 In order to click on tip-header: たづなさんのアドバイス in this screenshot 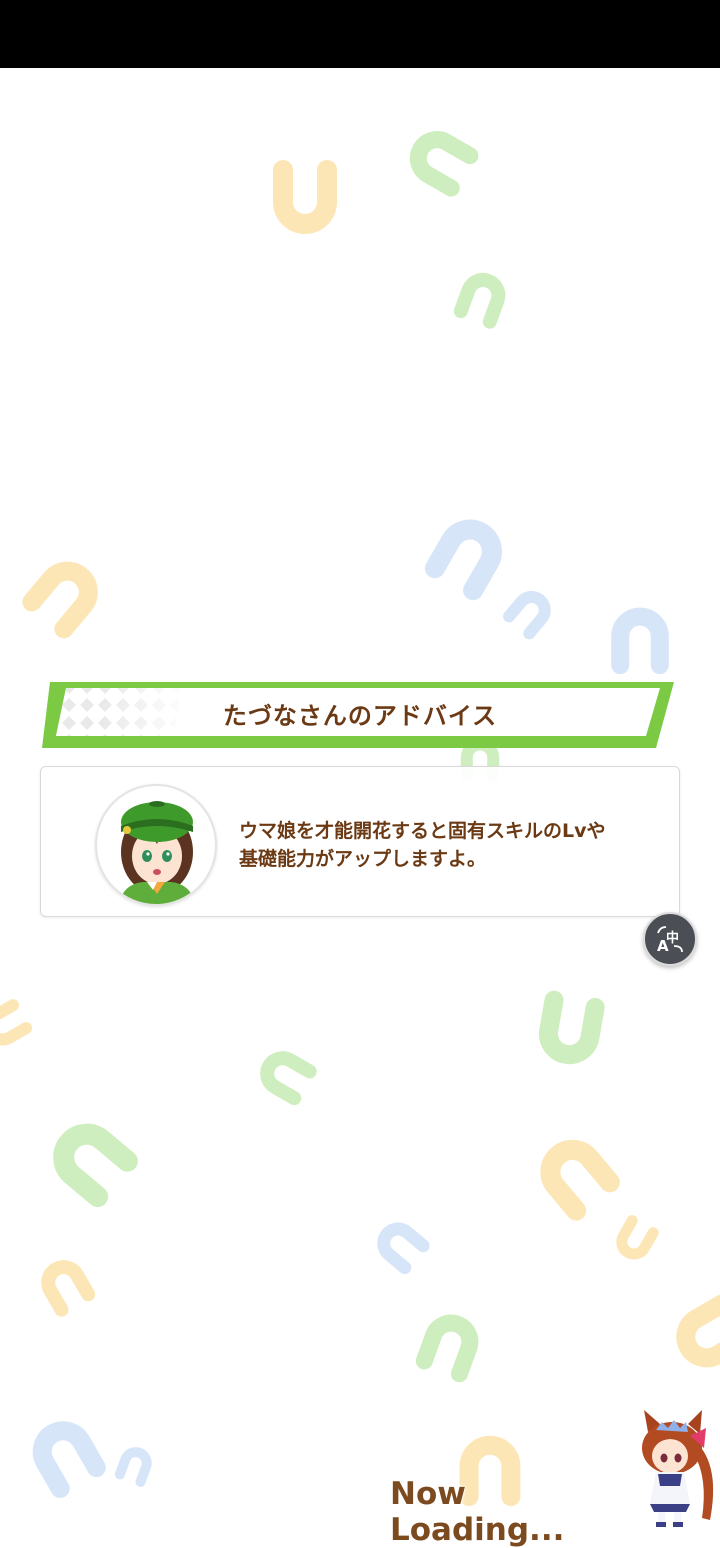, I will do `click(360, 715)`.